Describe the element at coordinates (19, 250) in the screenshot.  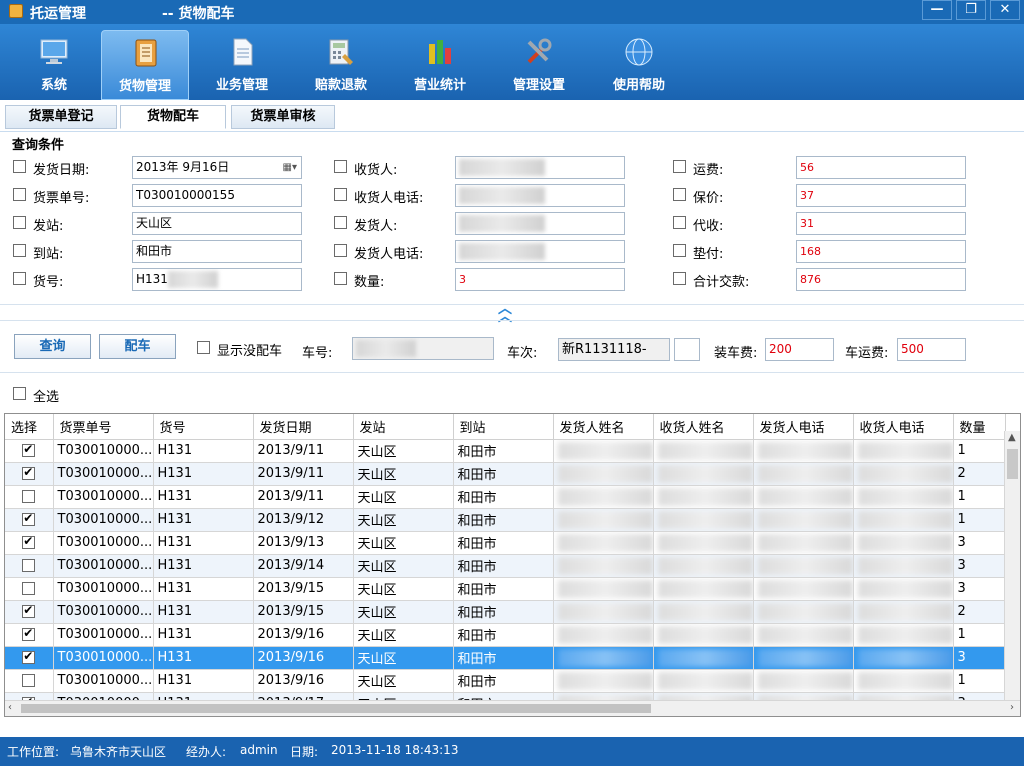
I see `checkbox-destination` at that location.